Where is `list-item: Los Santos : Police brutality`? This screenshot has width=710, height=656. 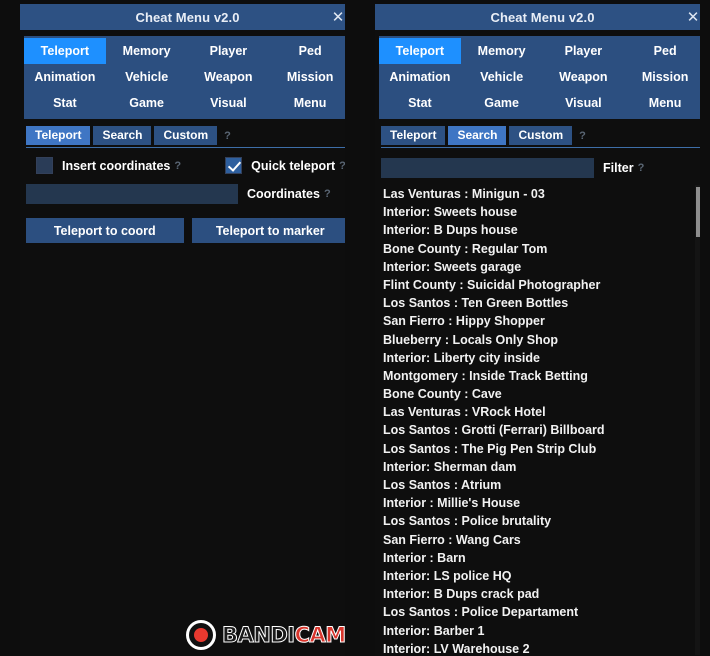 list-item: Los Santos : Police brutality is located at coordinates (540, 521).